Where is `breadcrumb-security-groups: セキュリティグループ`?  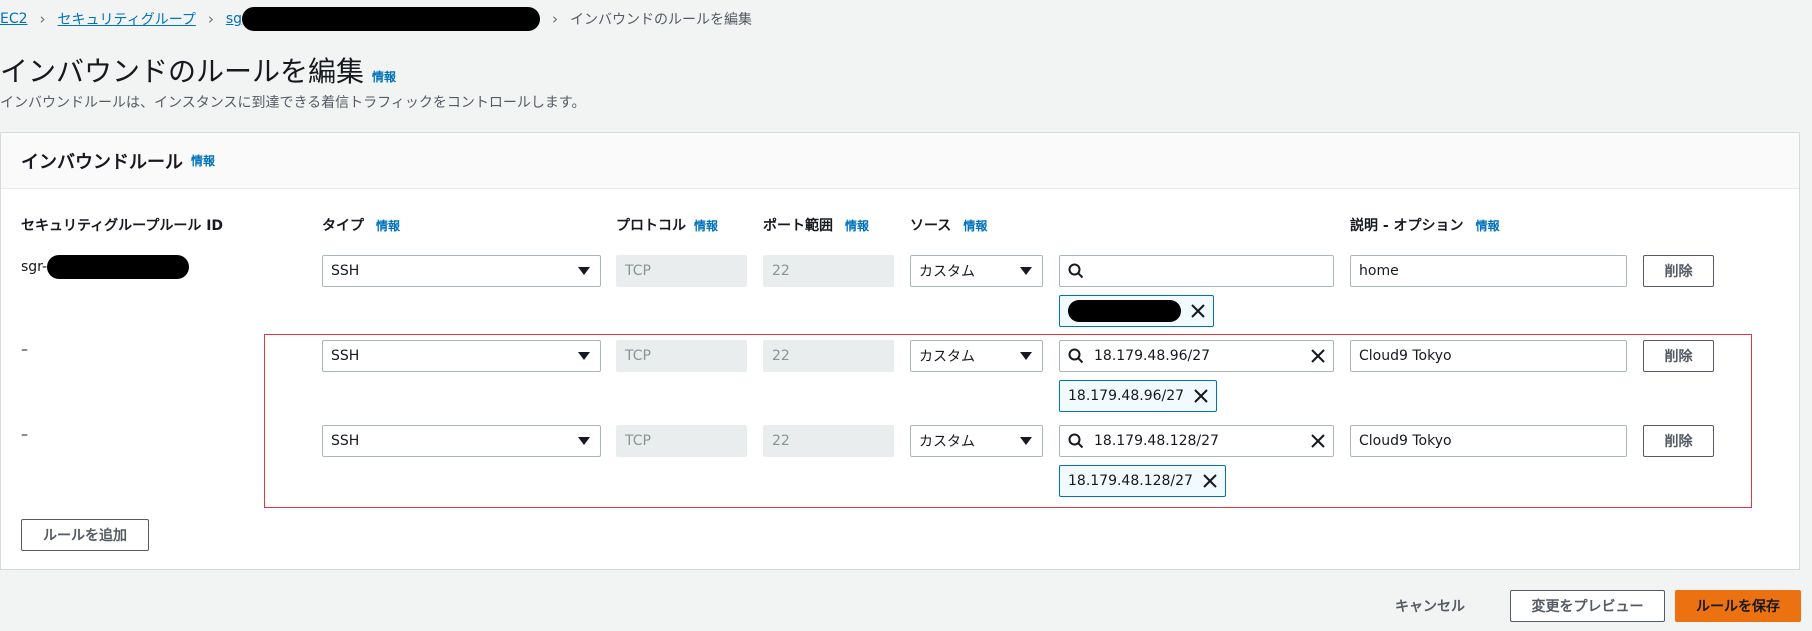
breadcrumb-security-groups: セキュリティグループ is located at coordinates (127, 19).